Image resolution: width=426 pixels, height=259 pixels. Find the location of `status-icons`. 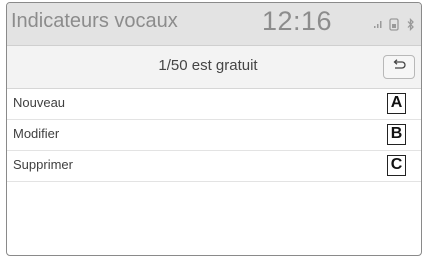

status-icons is located at coordinates (394, 24).